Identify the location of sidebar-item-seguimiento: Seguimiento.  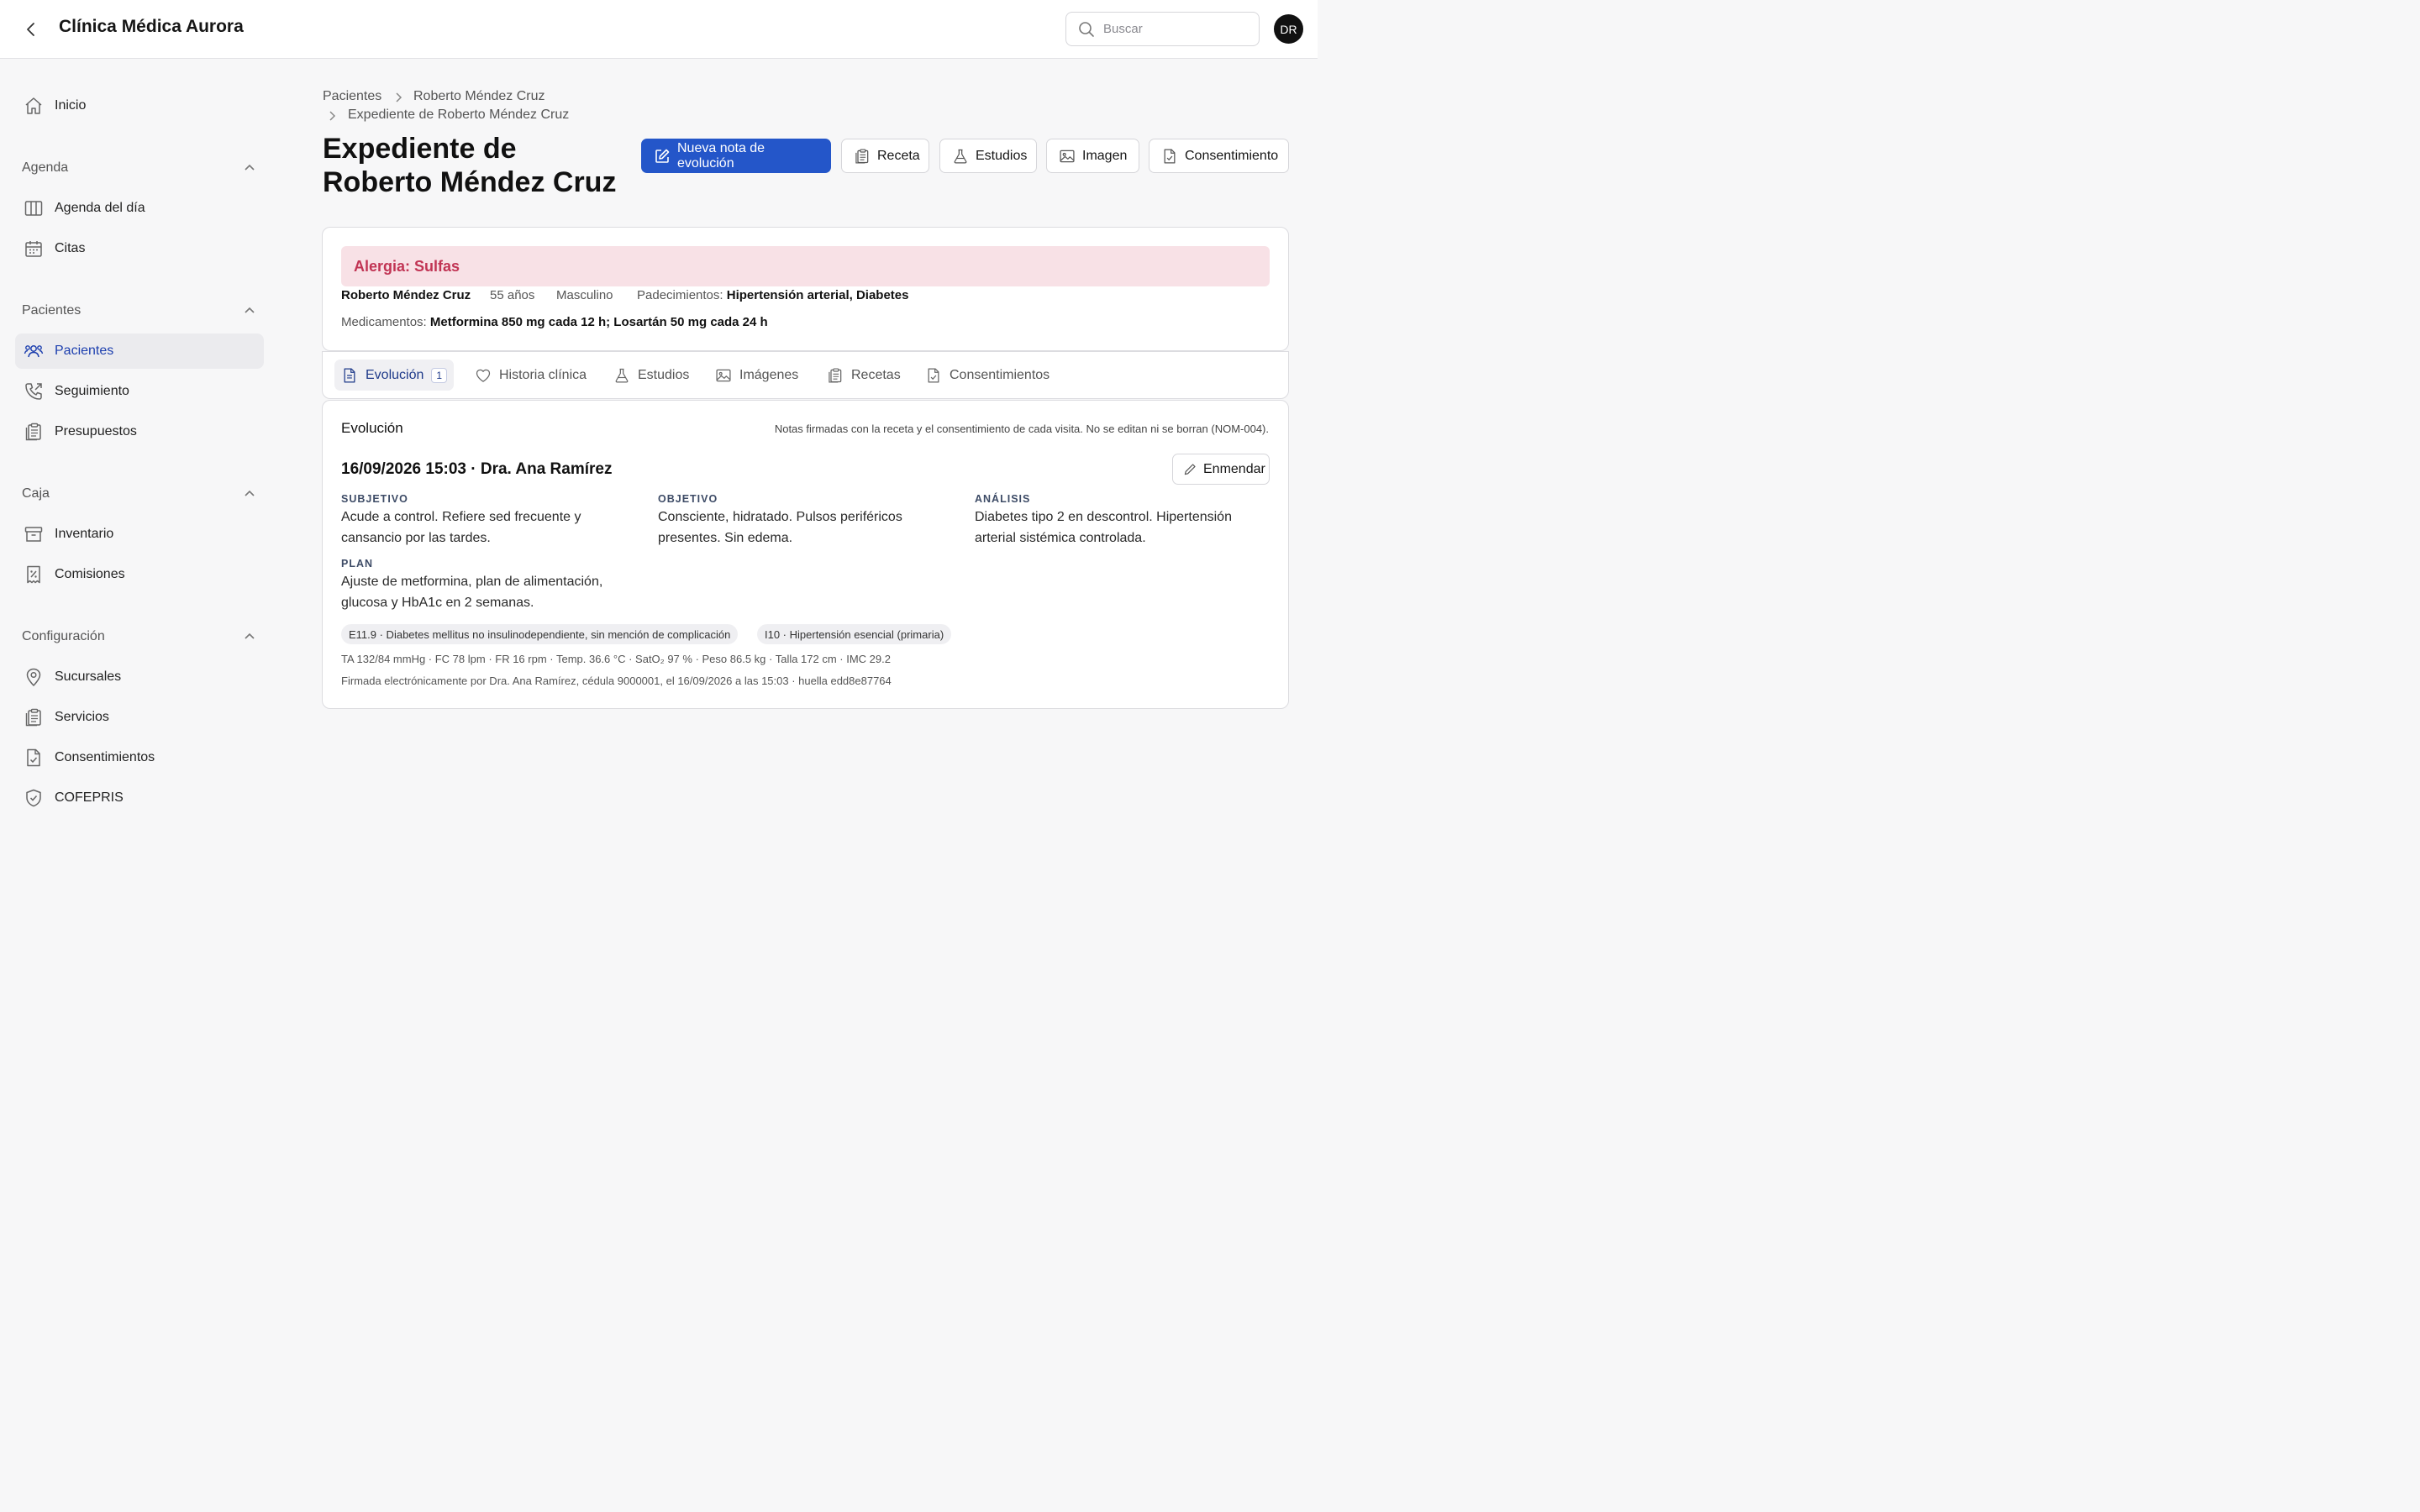
(139, 391).